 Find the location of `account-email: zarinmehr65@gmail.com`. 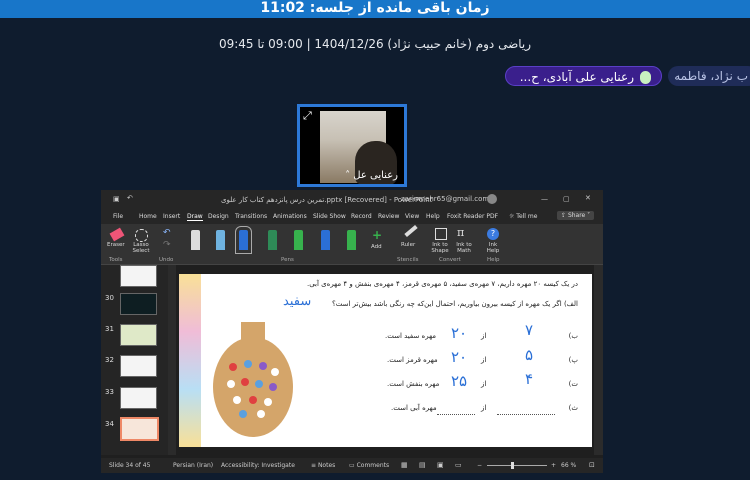

account-email: zarinmehr65@gmail.com is located at coordinates (445, 199).